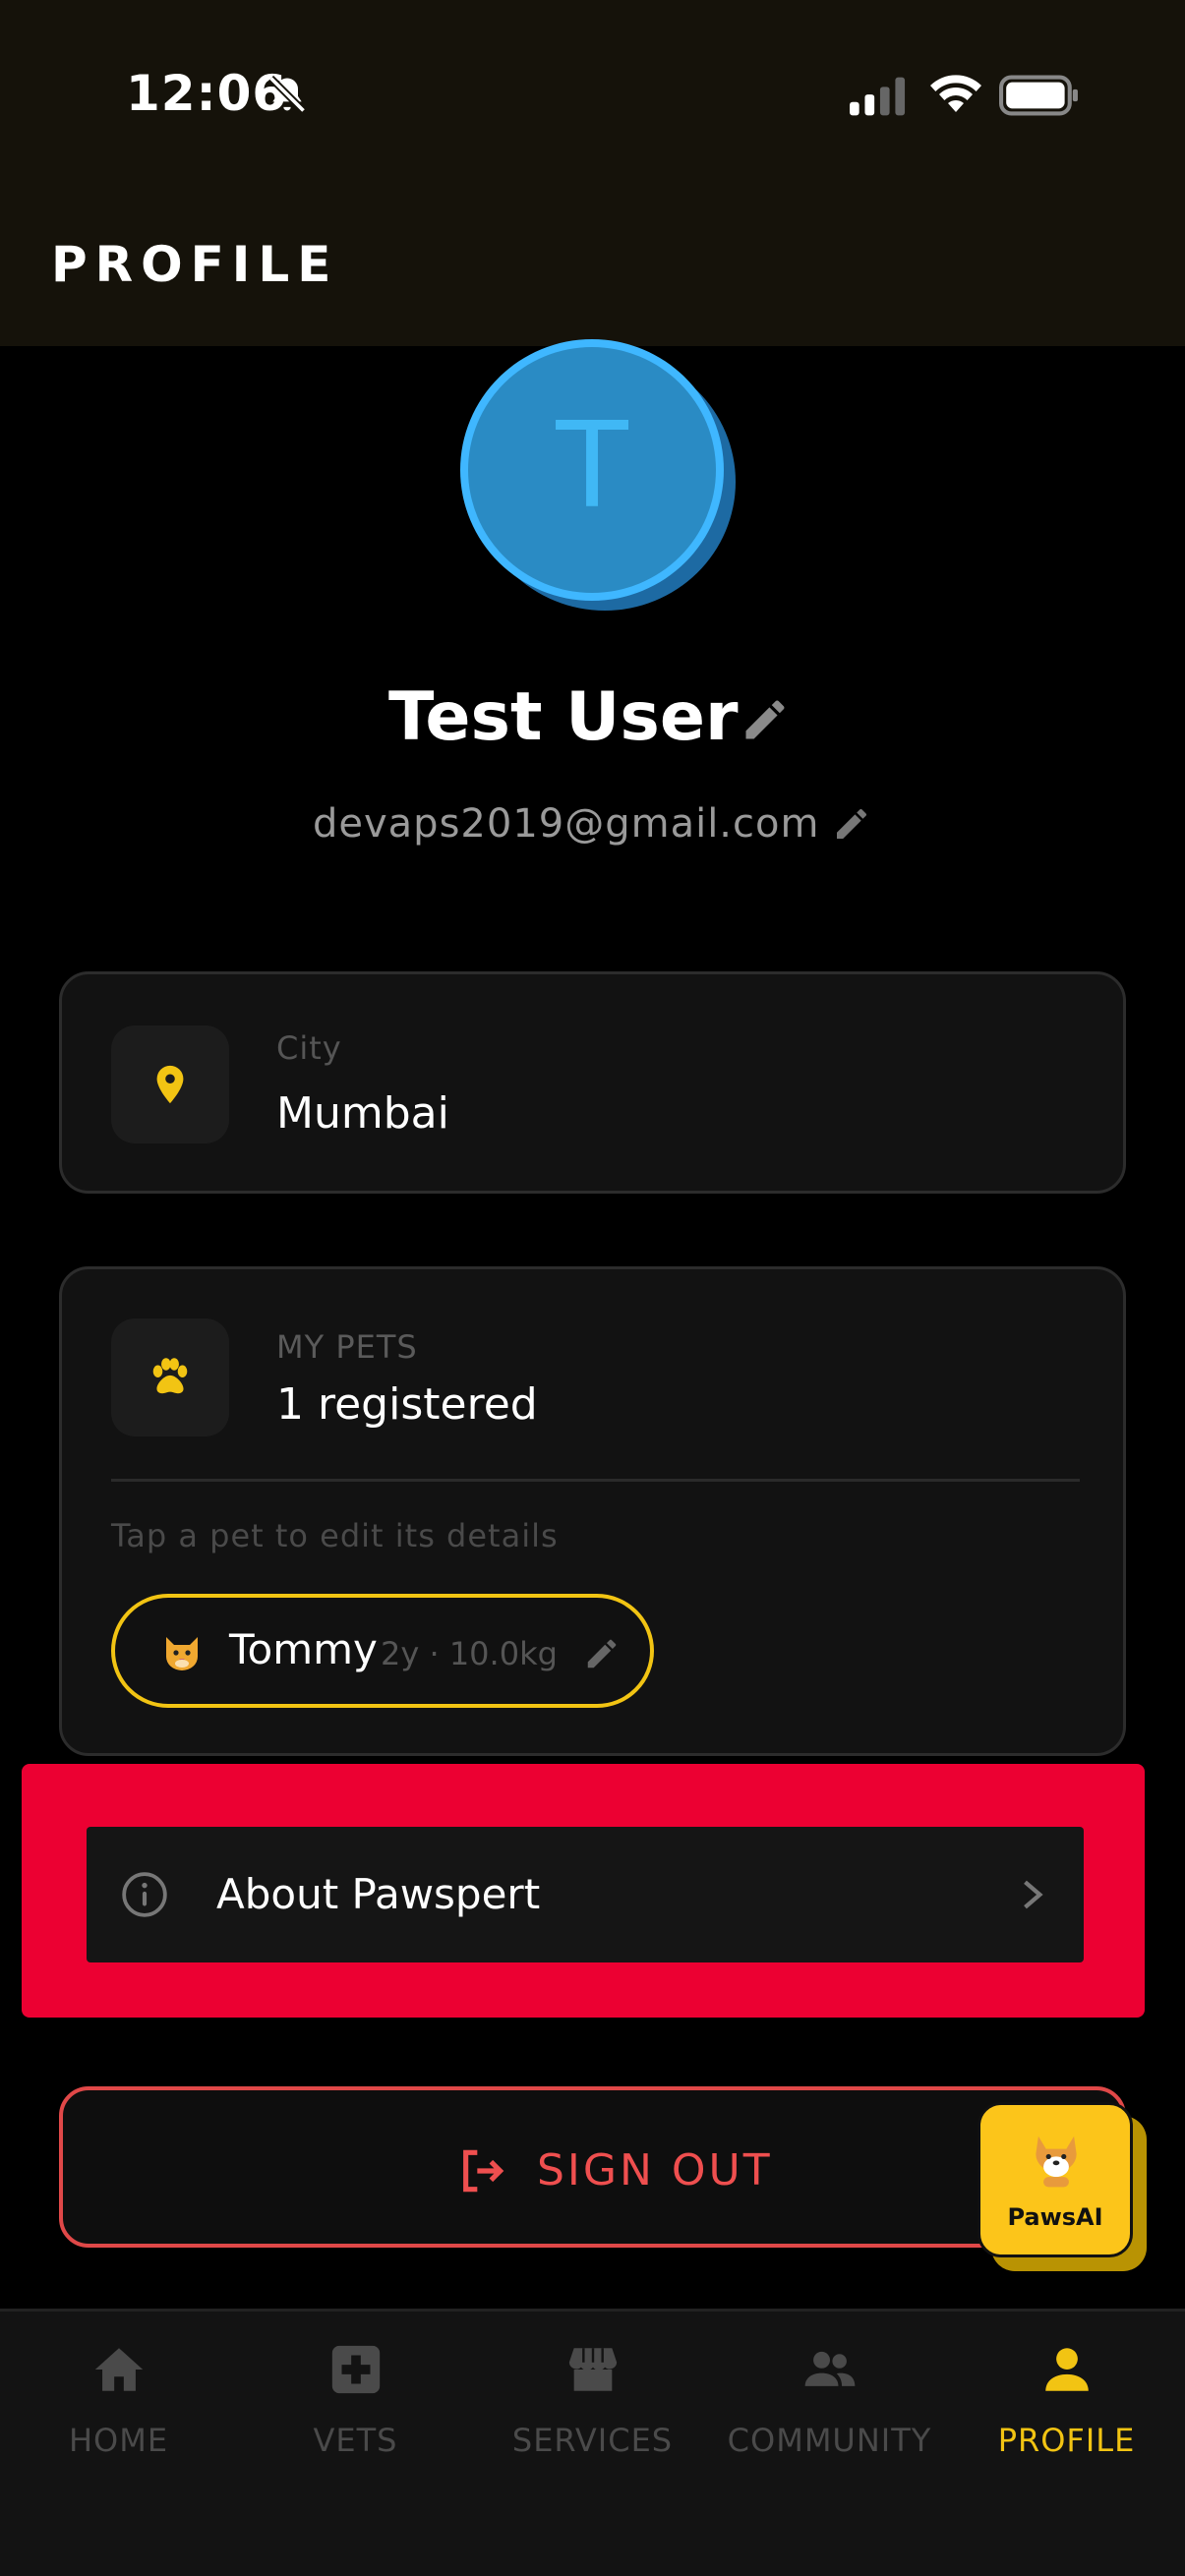 The width and height of the screenshot is (1185, 2576). What do you see at coordinates (355, 2410) in the screenshot?
I see `tab-vets: VETS` at bounding box center [355, 2410].